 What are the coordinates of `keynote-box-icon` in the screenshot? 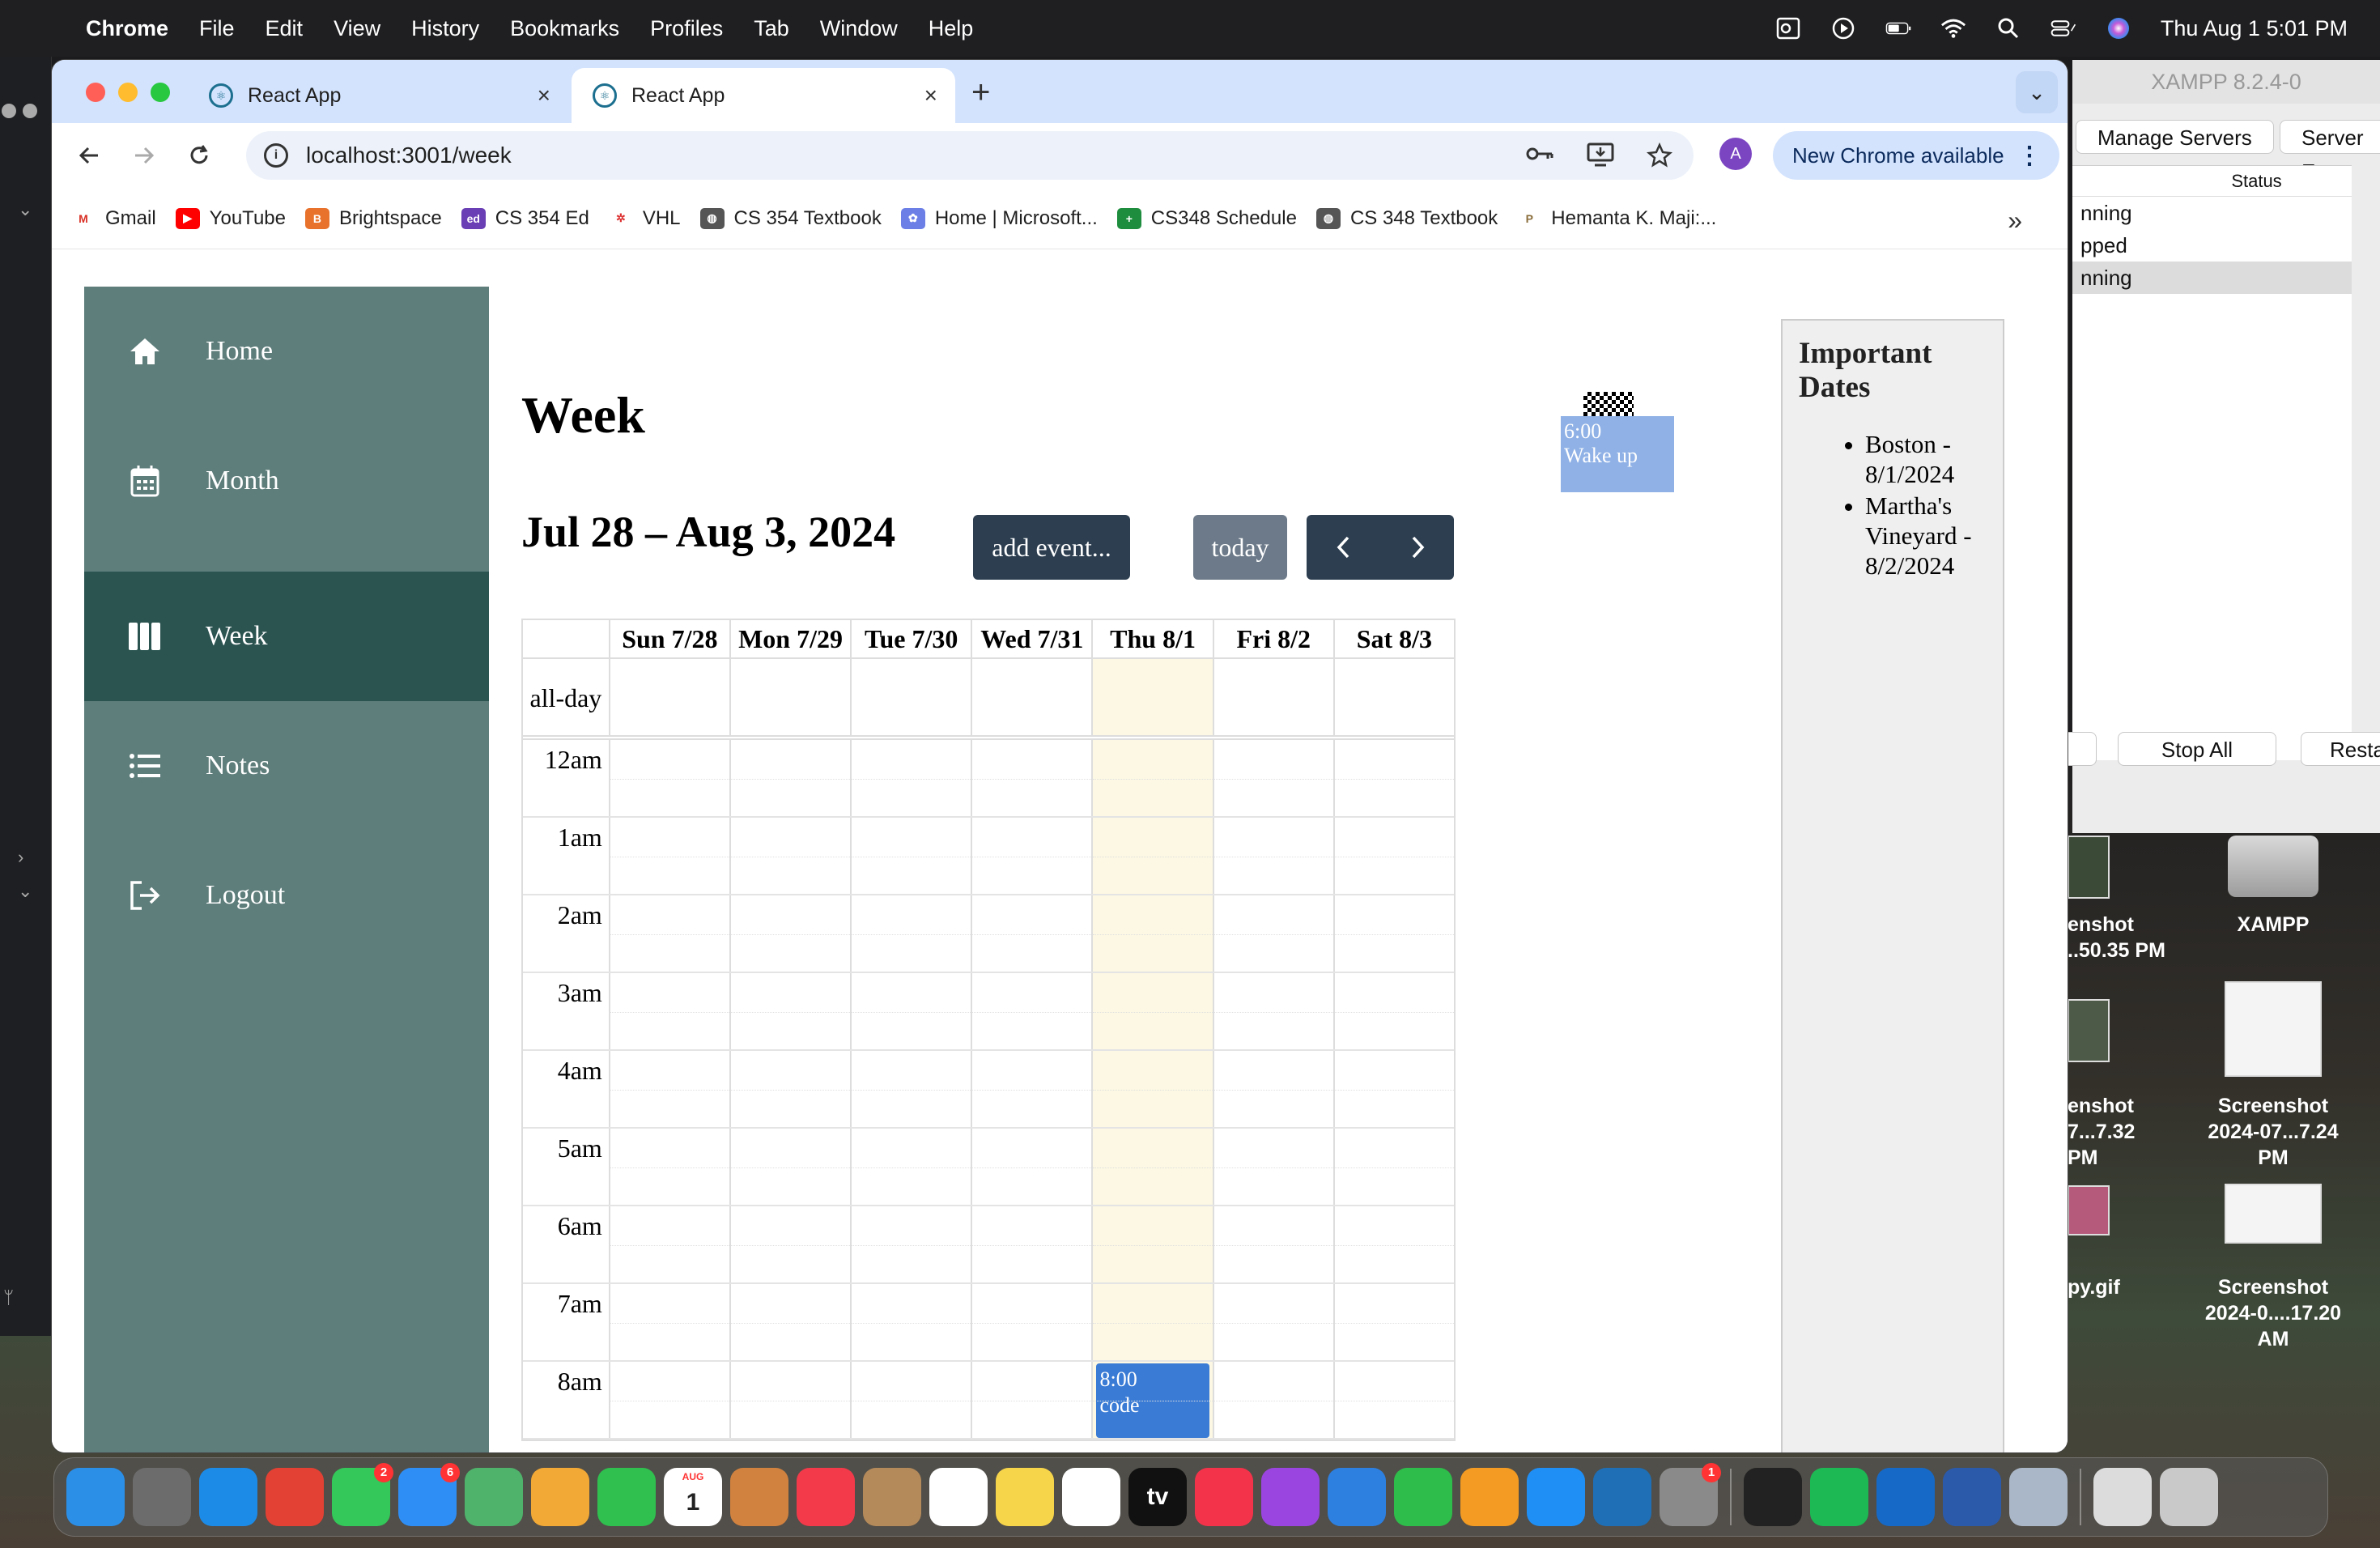 It's located at (759, 1497).